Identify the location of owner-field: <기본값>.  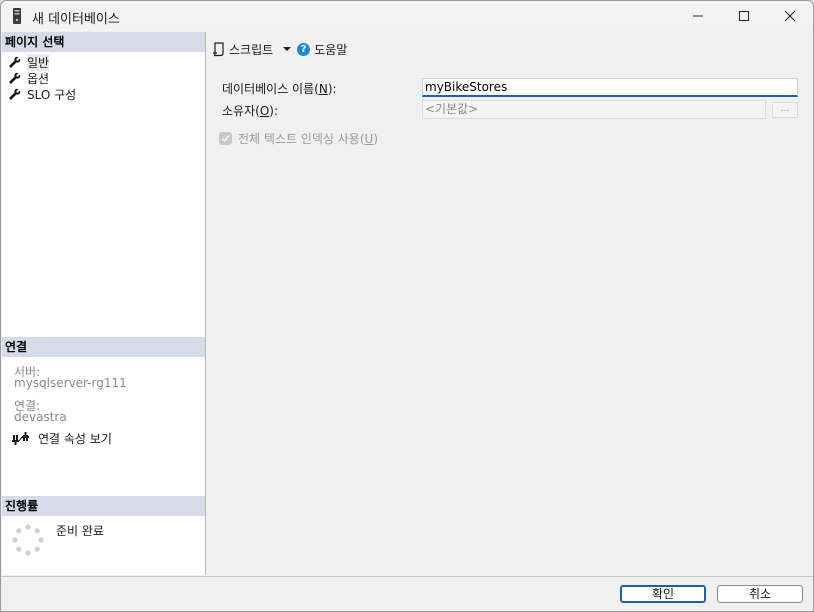
(594, 109).